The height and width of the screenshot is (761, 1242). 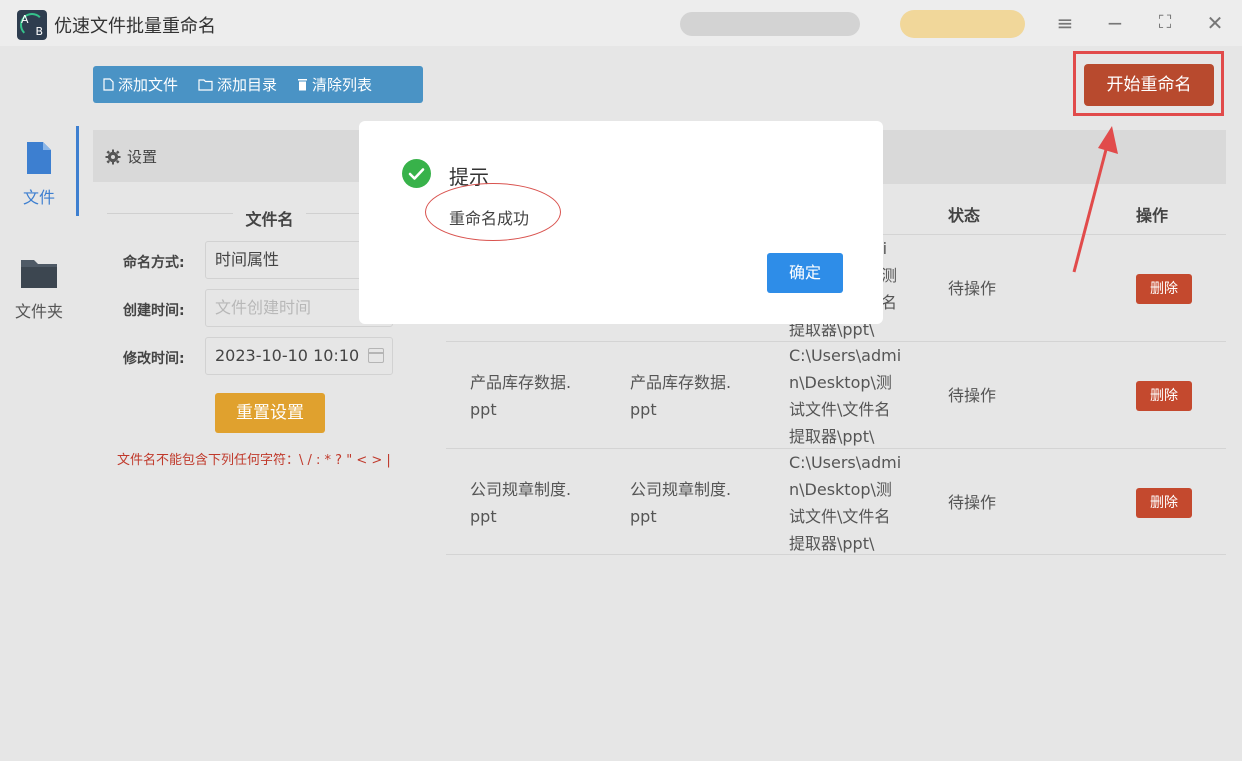 What do you see at coordinates (1165, 23) in the screenshot?
I see `maximize-icon: ⛶` at bounding box center [1165, 23].